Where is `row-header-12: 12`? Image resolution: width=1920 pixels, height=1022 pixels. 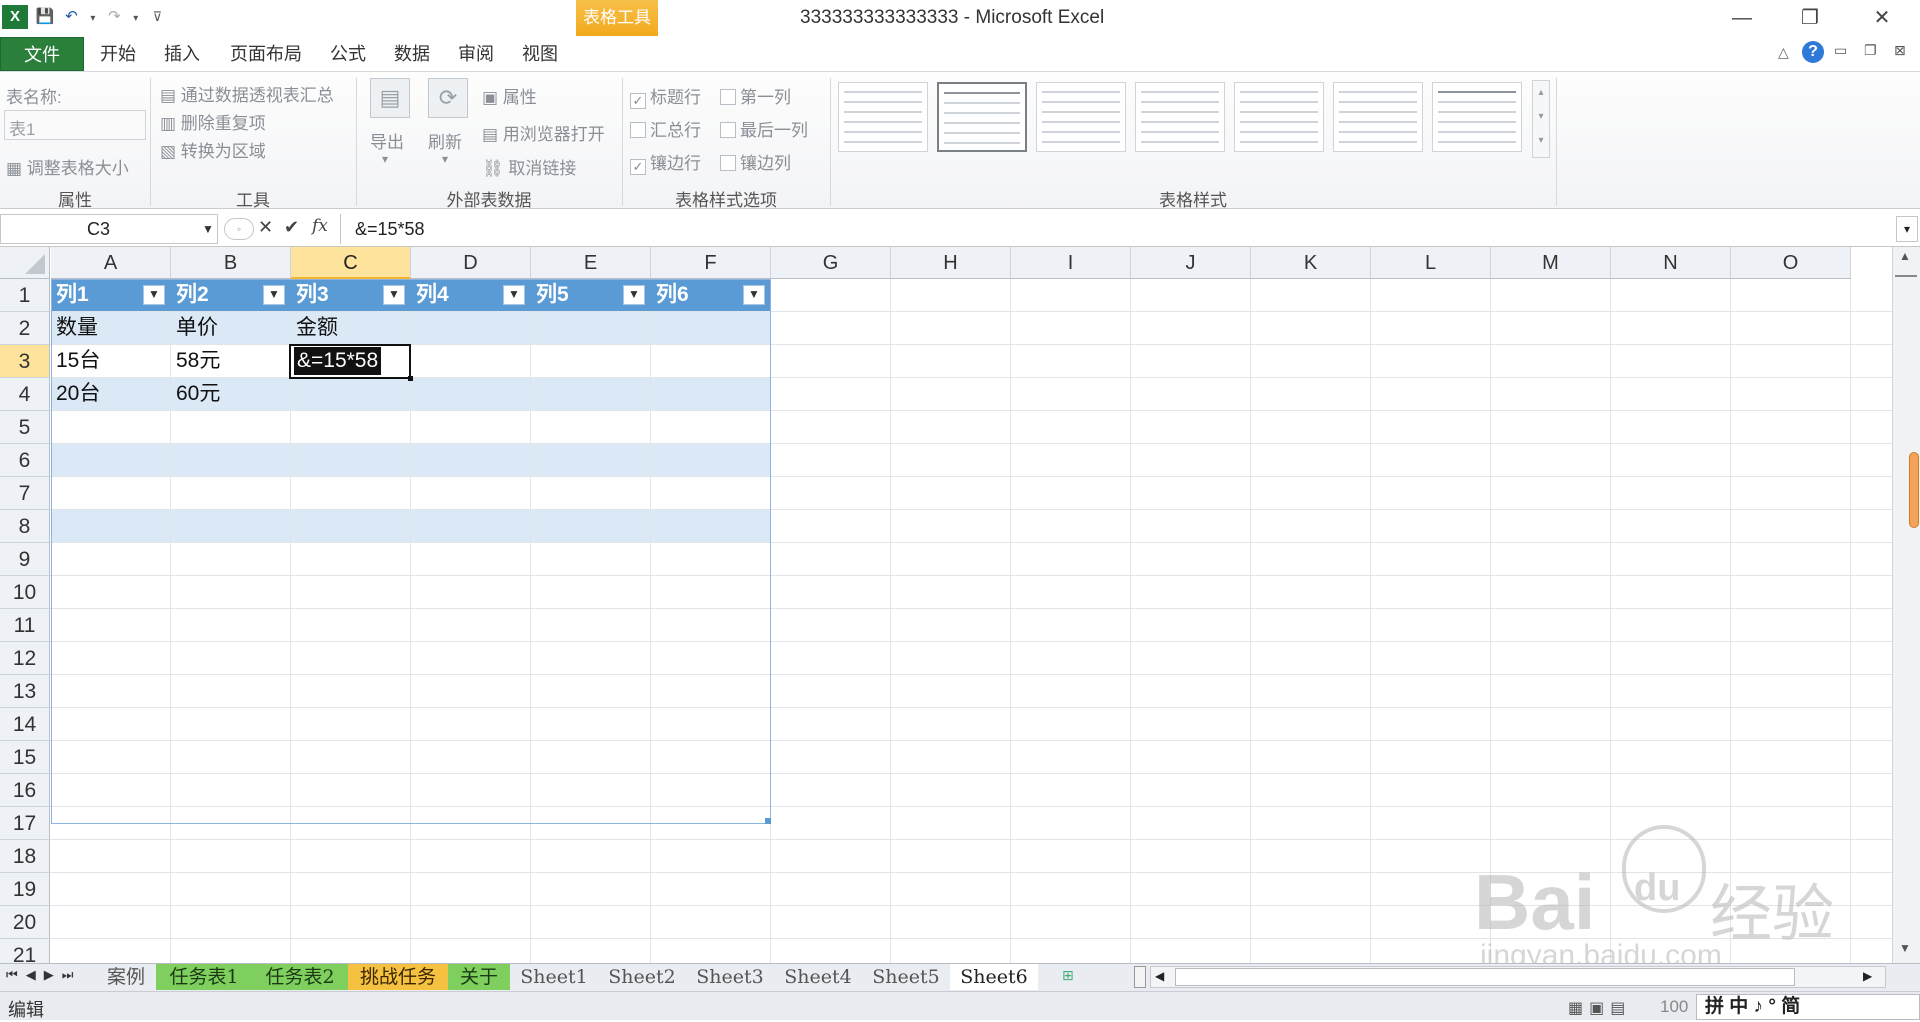
row-header-12: 12 is located at coordinates (25, 658).